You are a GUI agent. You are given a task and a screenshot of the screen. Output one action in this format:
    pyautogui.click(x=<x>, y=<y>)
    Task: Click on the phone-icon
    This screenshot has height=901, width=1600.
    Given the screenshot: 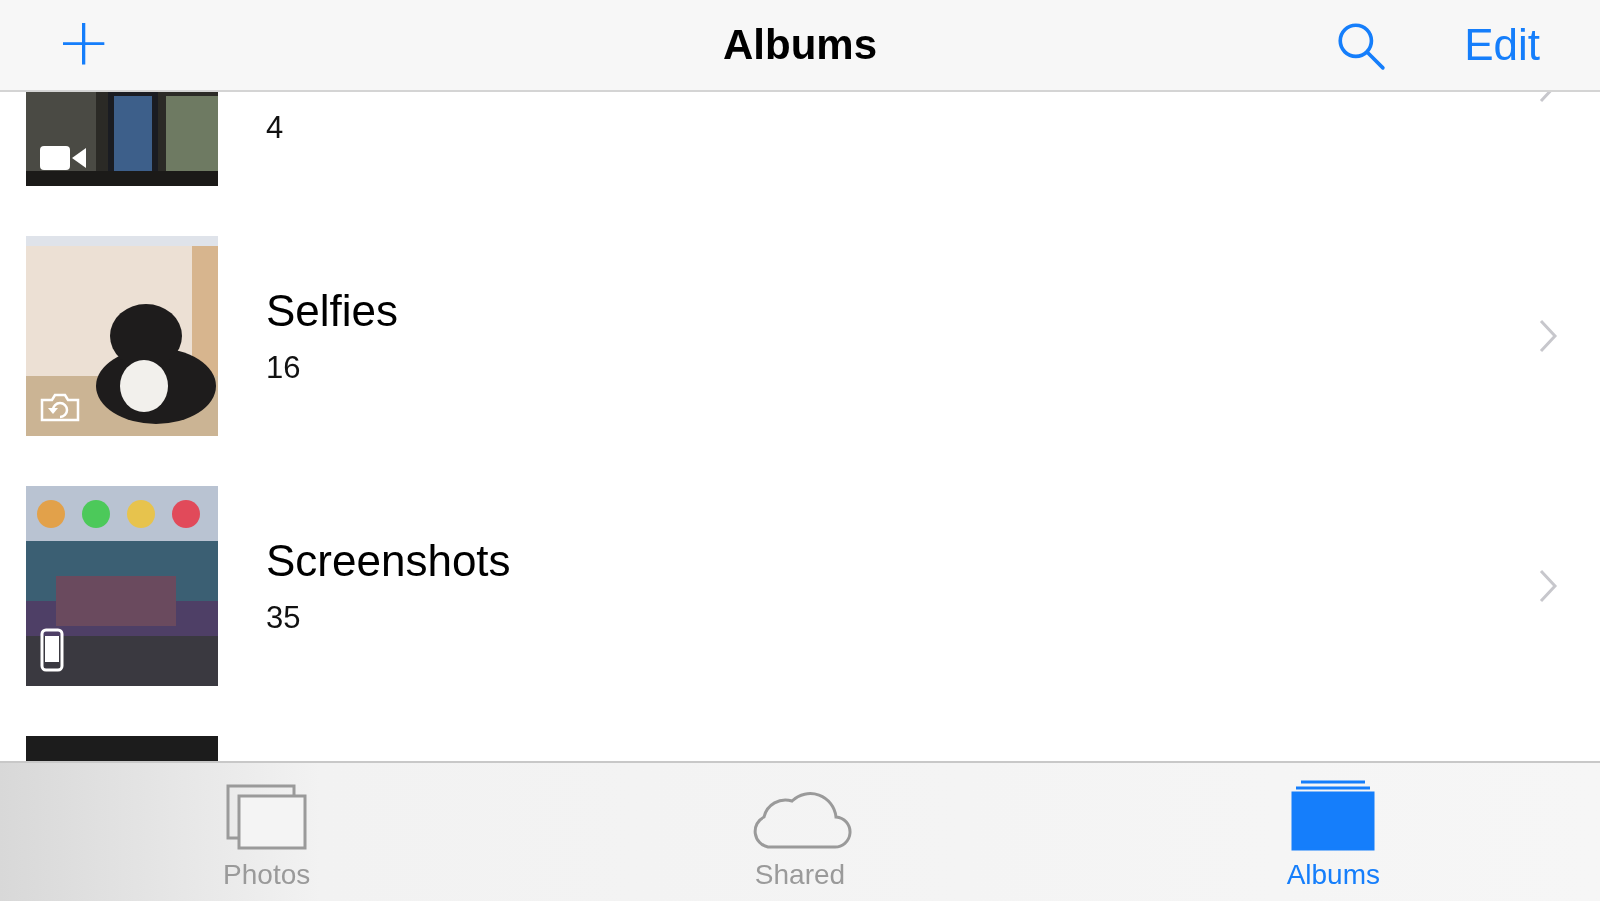 What is the action you would take?
    pyautogui.click(x=52, y=650)
    